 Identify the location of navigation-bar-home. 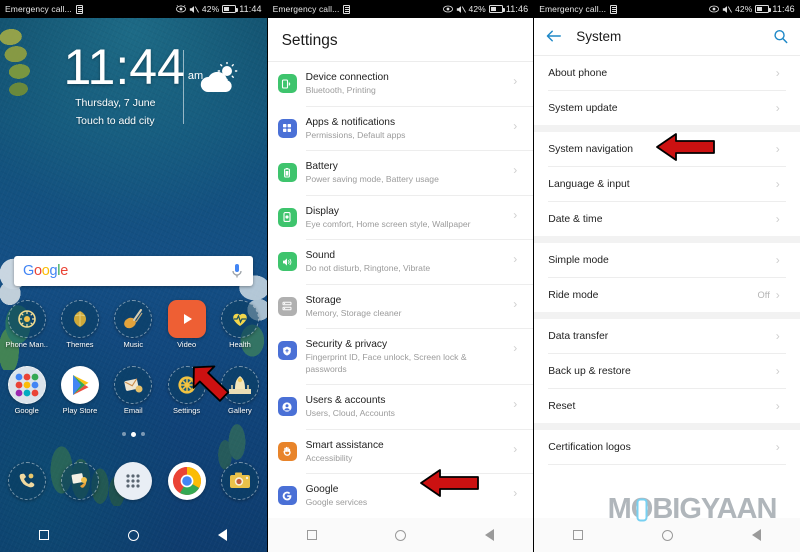
(133, 535).